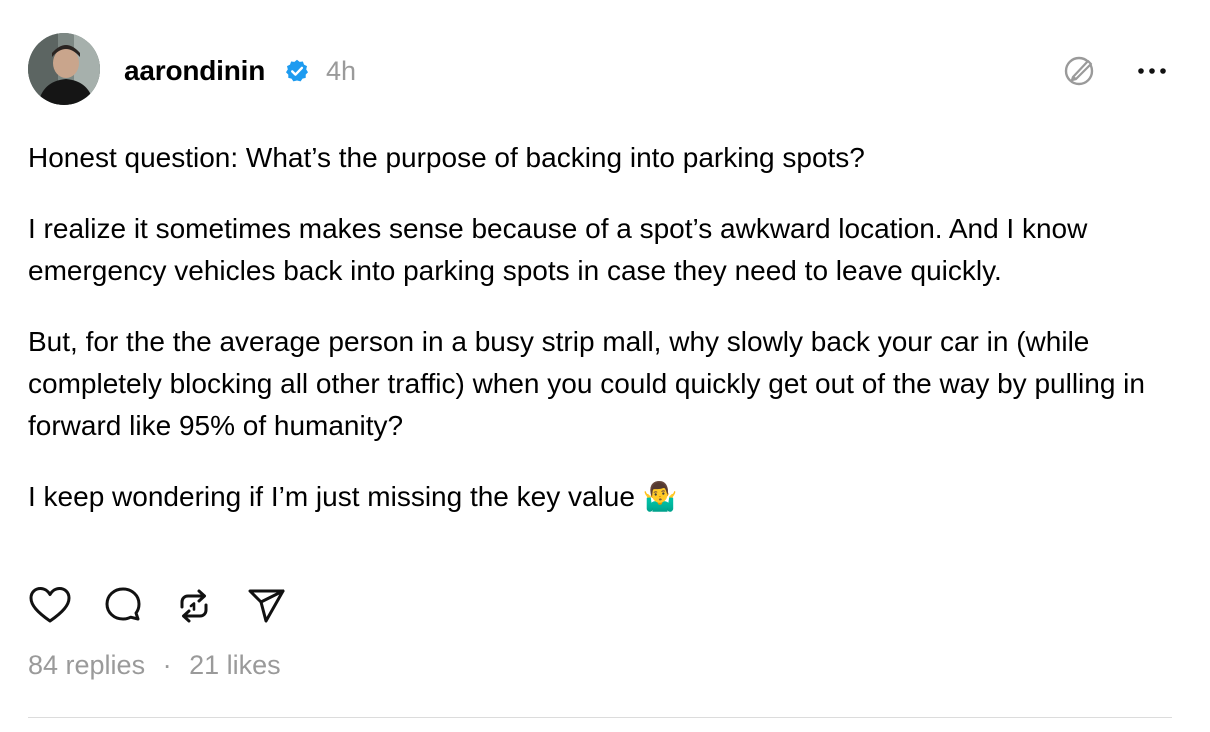  I want to click on divider, so click(600, 717).